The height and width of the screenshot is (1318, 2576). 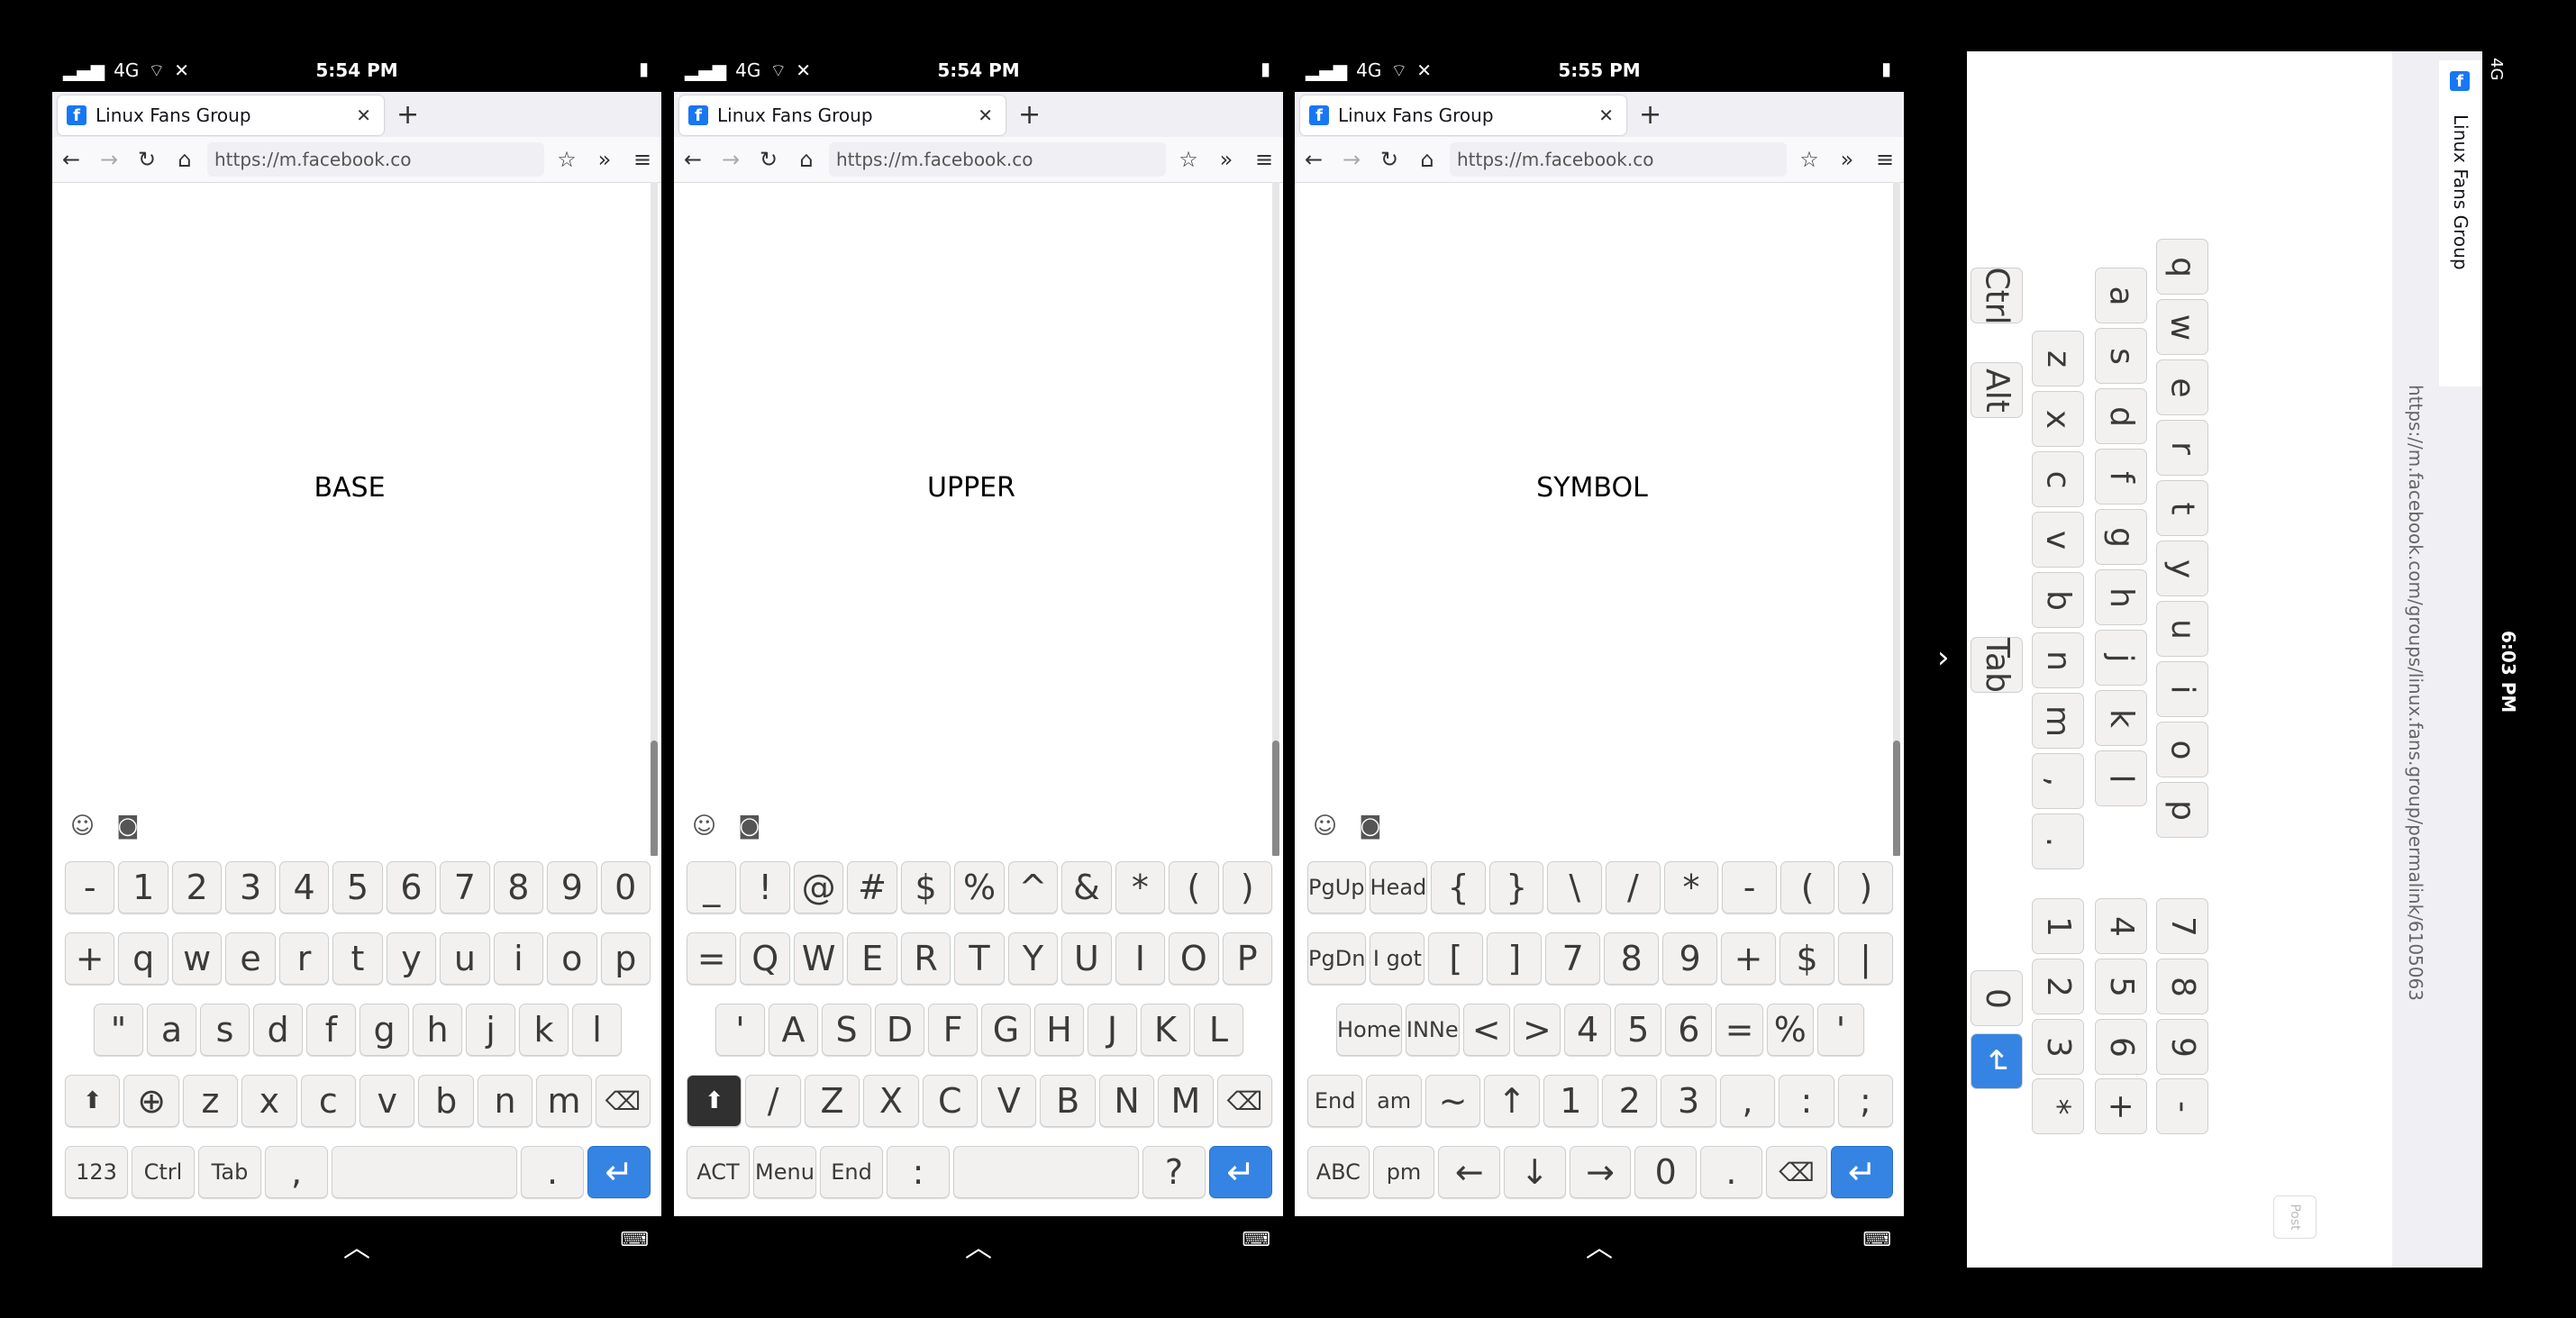 I want to click on back-icon: ←, so click(x=71, y=159).